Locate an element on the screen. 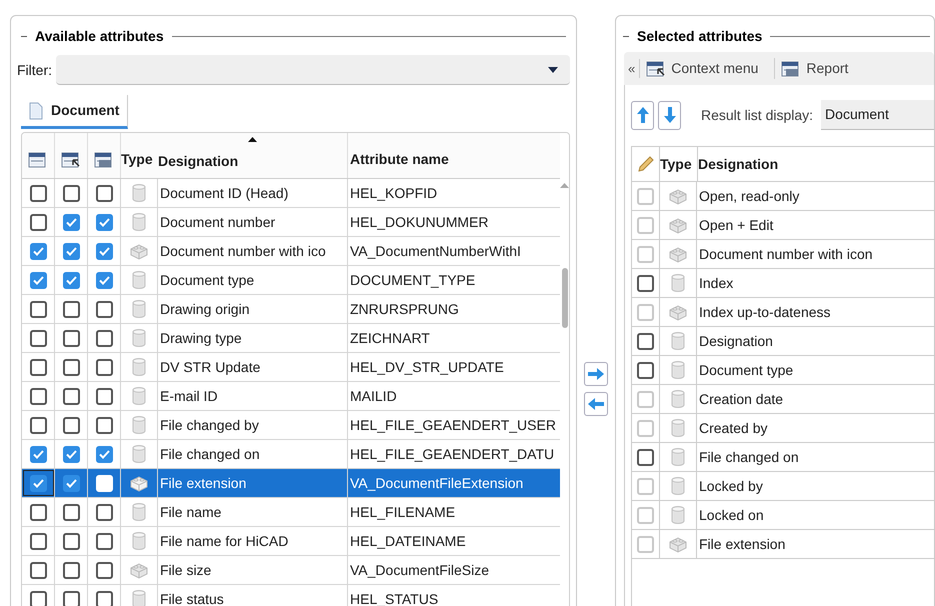 The height and width of the screenshot is (606, 935). add-button is located at coordinates (596, 374).